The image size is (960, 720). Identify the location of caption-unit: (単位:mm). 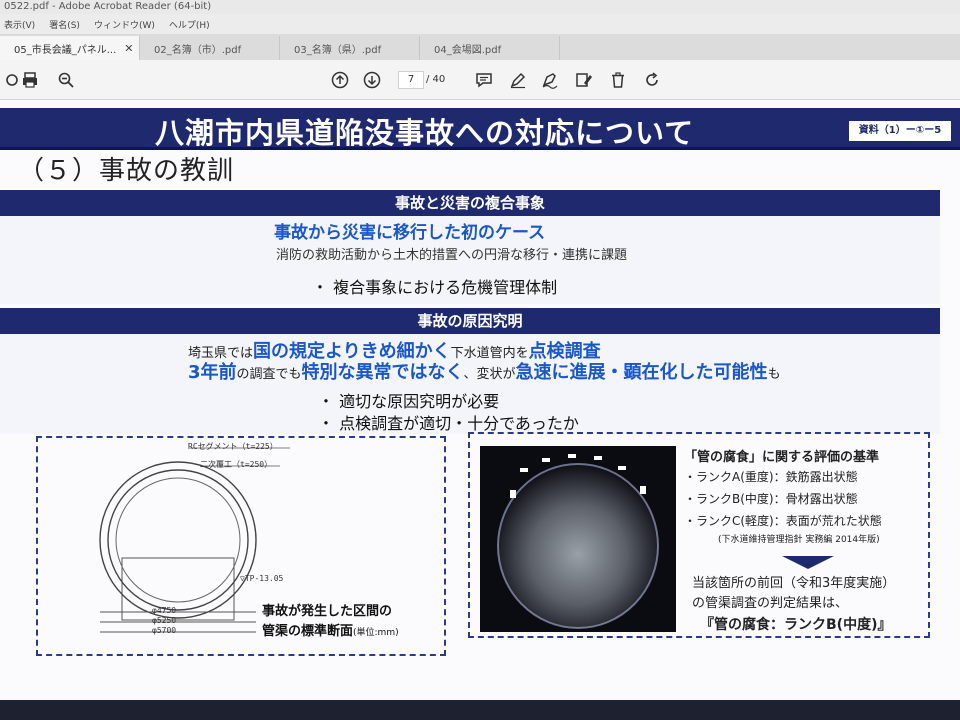
(376, 633).